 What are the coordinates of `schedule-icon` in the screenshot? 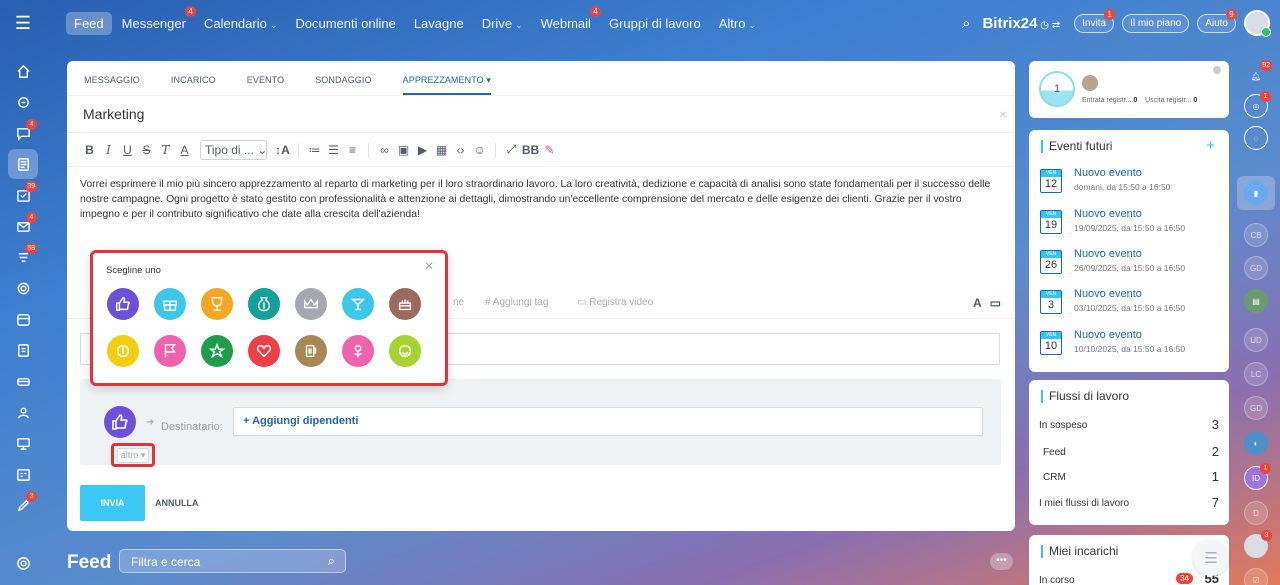 It's located at (23, 474).